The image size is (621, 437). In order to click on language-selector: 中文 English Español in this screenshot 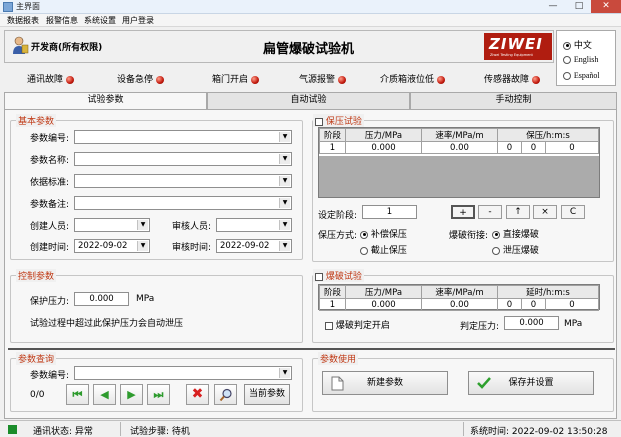, I will do `click(586, 58)`.